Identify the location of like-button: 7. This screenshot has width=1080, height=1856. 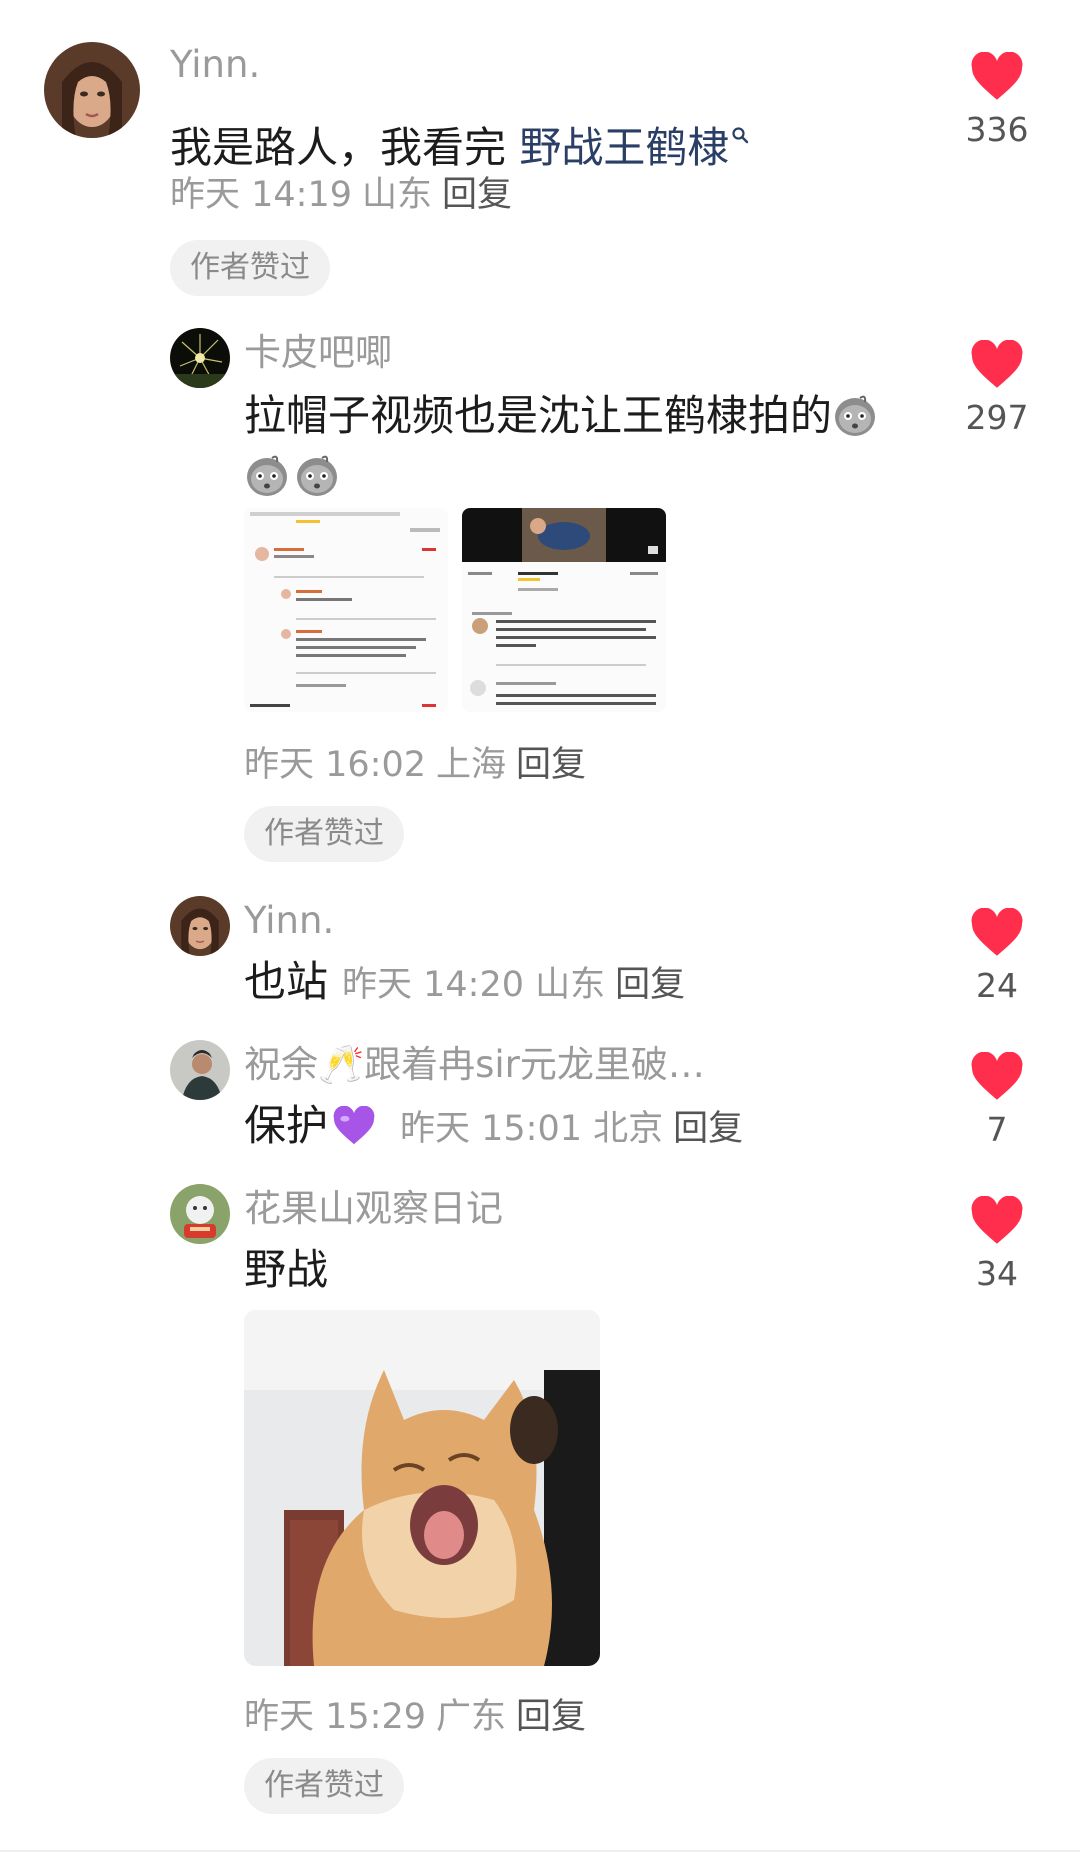
(997, 1100).